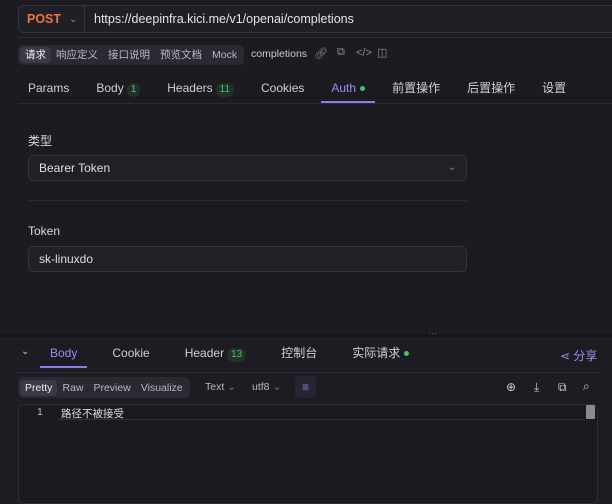  I want to click on tab-response-header: Header 13, so click(215, 355).